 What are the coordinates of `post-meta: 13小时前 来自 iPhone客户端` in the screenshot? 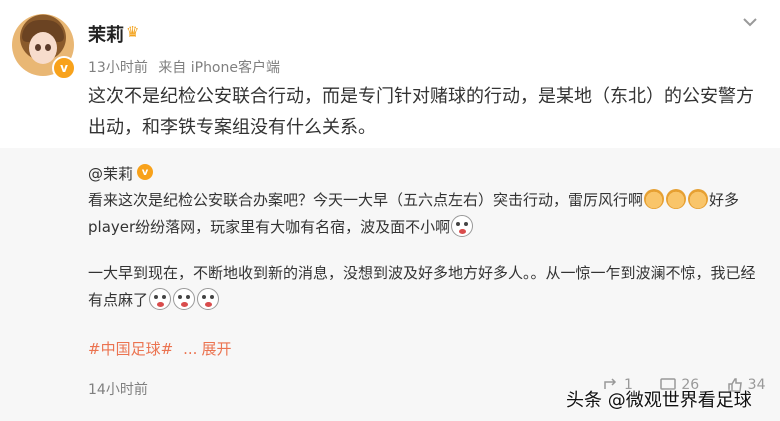 It's located at (184, 67).